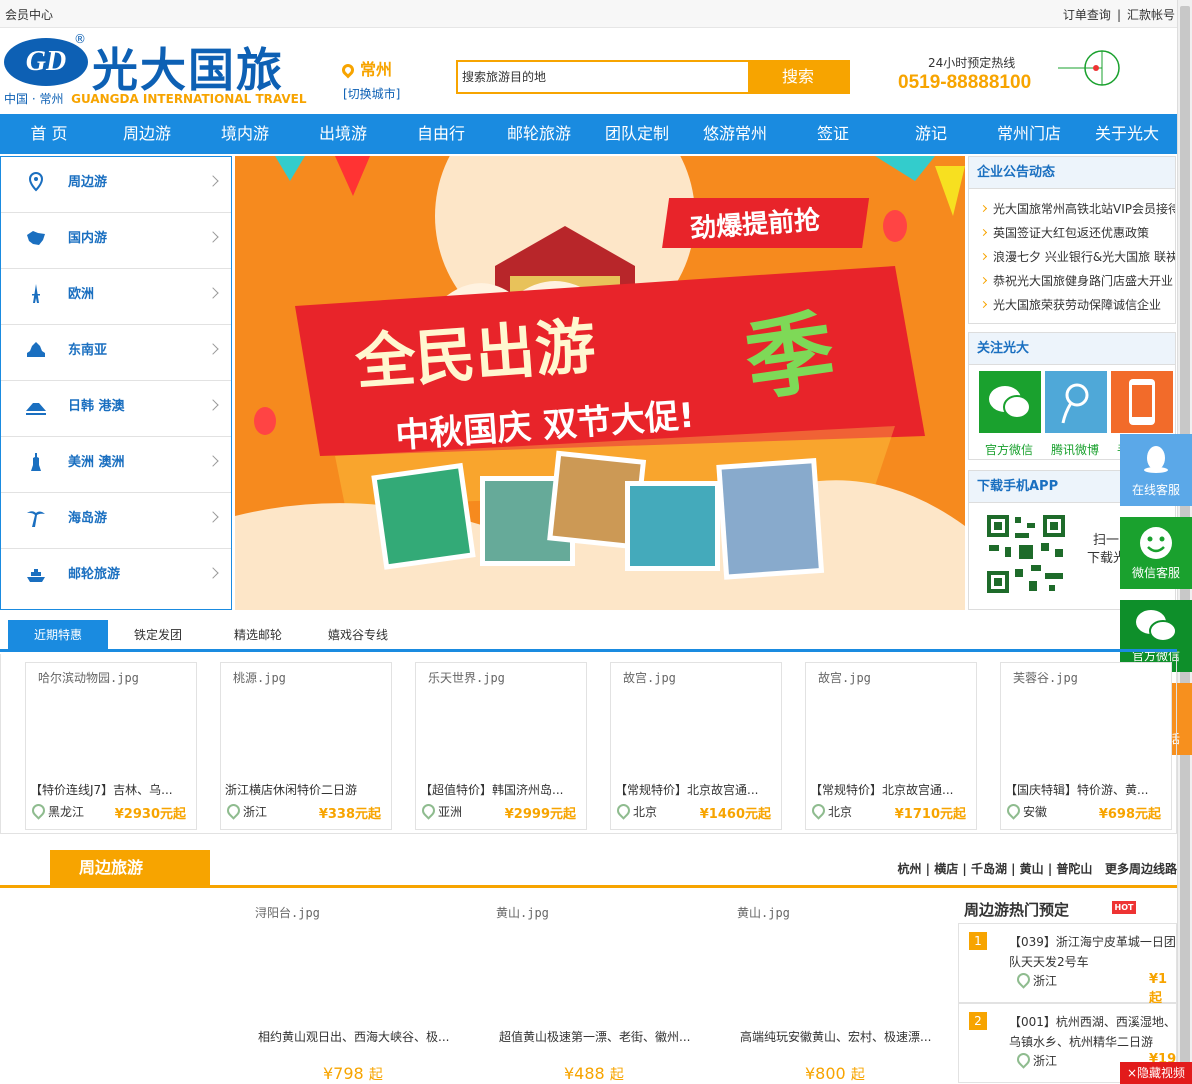 The image size is (1192, 1084). What do you see at coordinates (1087, 15) in the screenshot?
I see `order-query-link: 订单查询` at bounding box center [1087, 15].